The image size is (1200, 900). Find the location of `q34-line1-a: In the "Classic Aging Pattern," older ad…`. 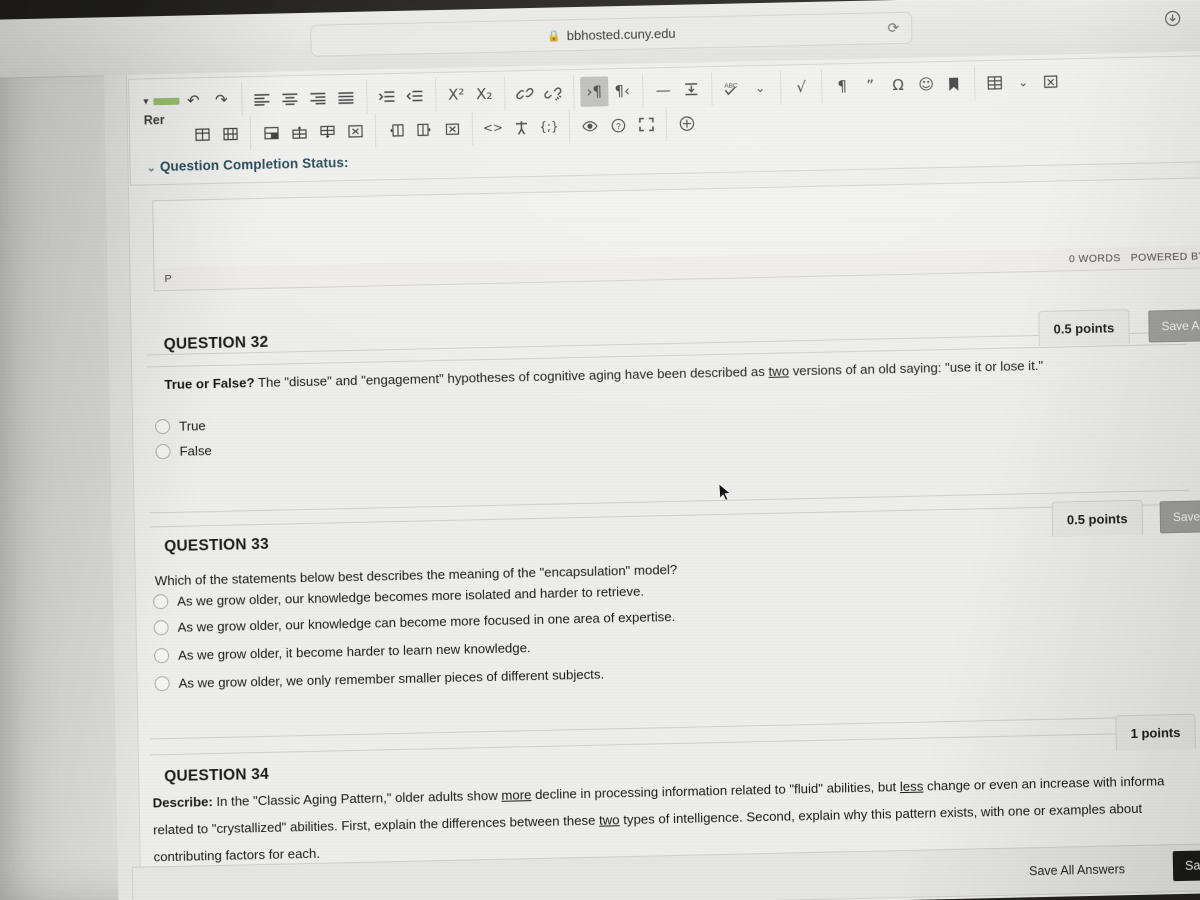

q34-line1-a: In the "Classic Aging Pattern," older ad… is located at coordinates (357, 798).